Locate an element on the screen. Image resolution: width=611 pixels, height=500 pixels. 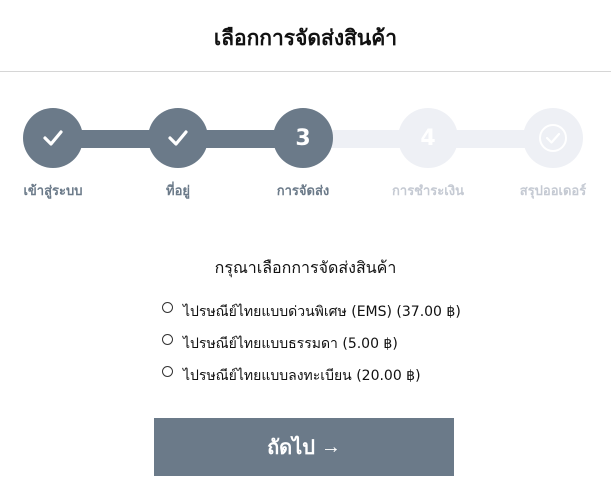
step-circle-login is located at coordinates (53, 138).